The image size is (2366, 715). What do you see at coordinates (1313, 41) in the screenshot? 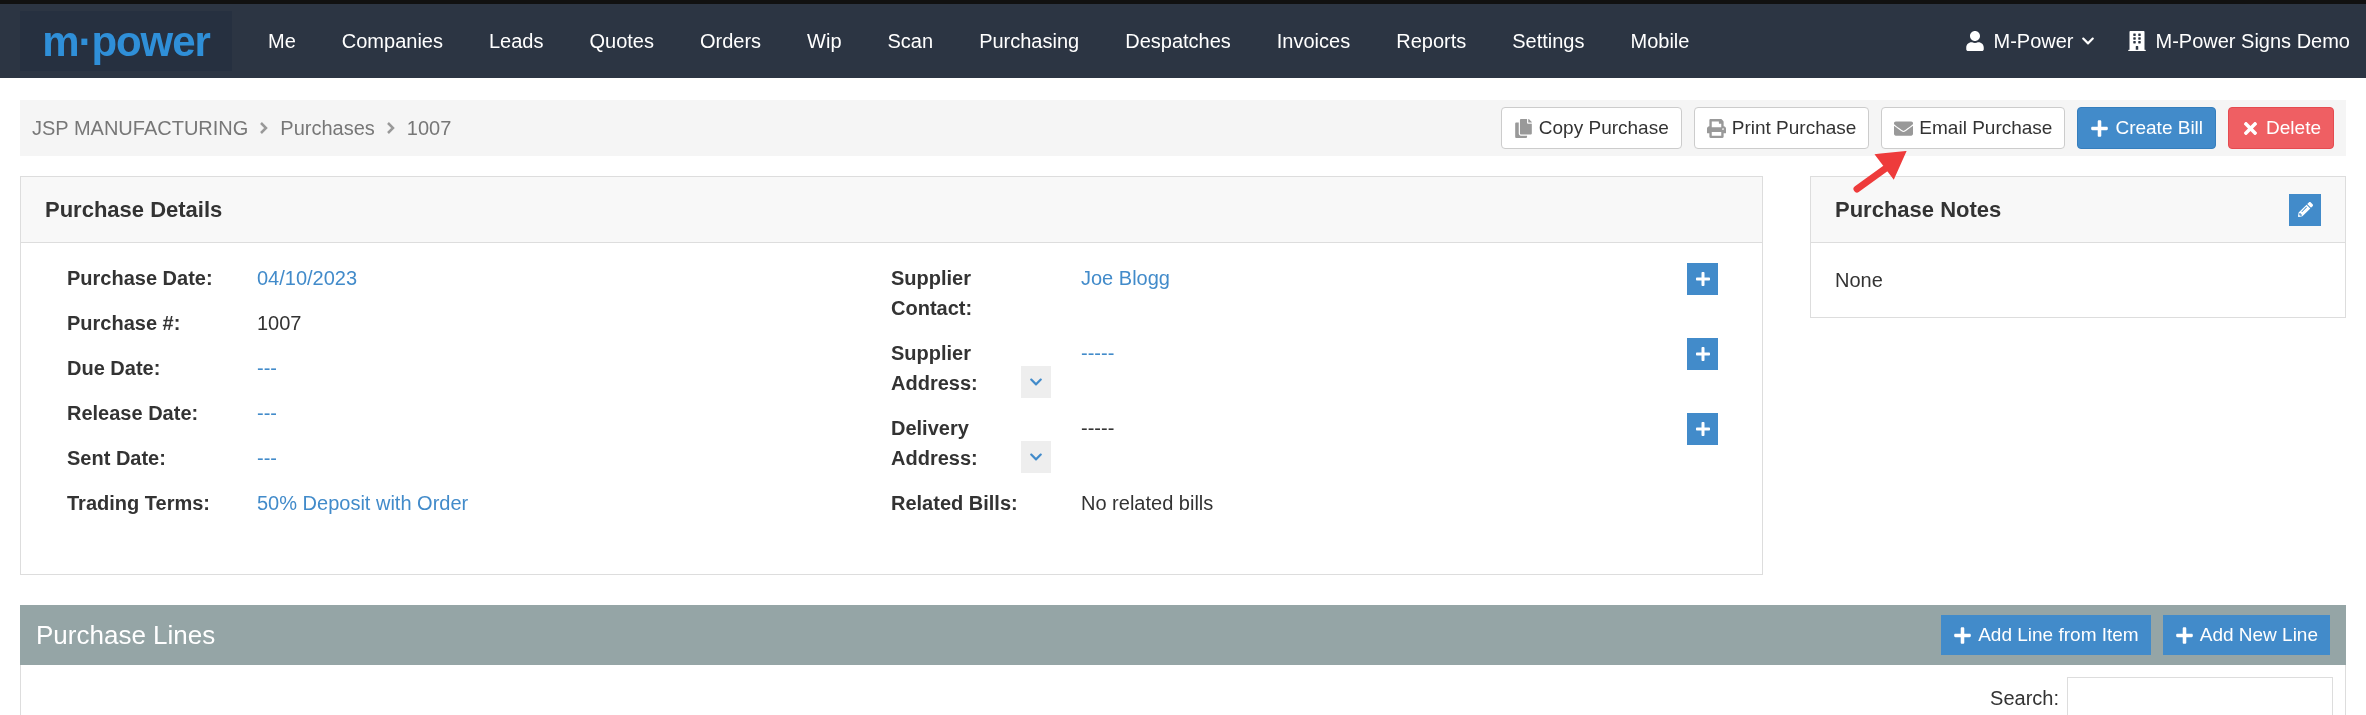
I see `nav-item: Invoices` at bounding box center [1313, 41].